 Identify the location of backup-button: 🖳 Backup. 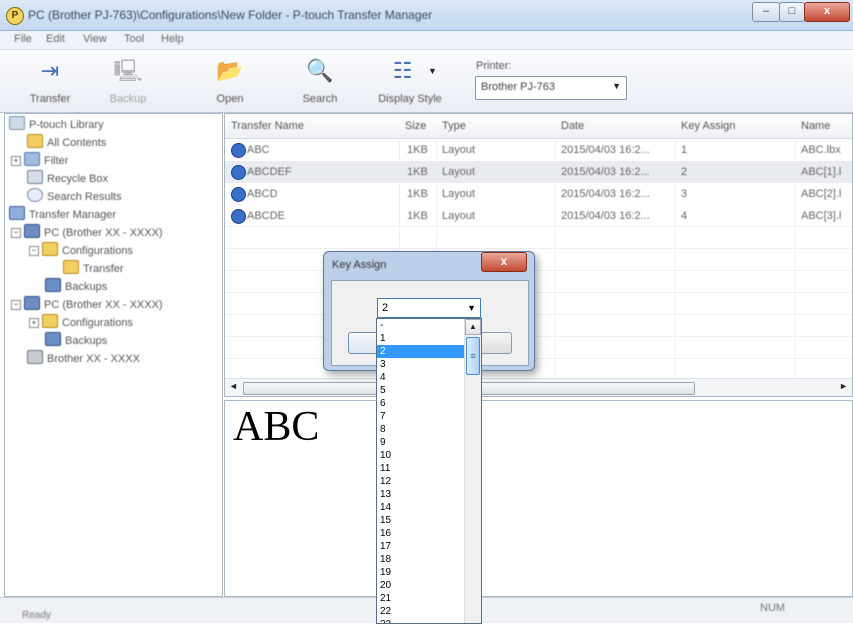
(128, 80).